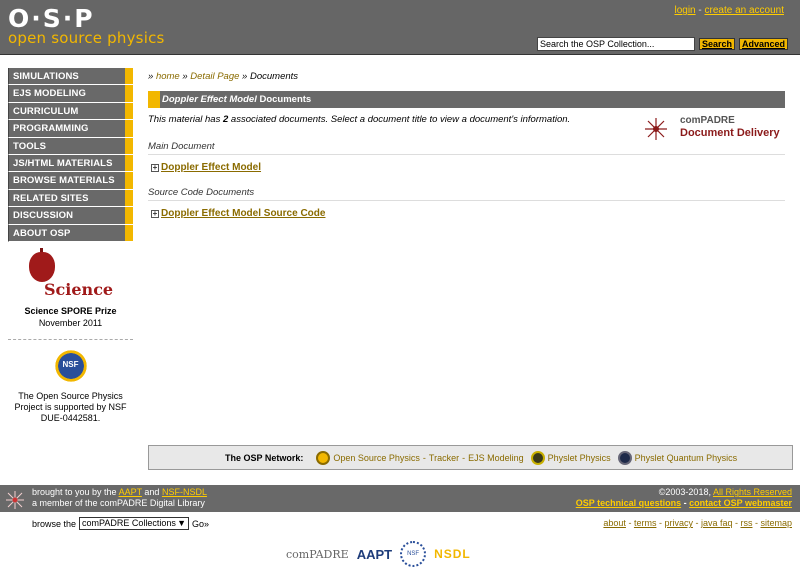 This screenshot has height=574, width=800. What do you see at coordinates (717, 523) in the screenshot?
I see `java-faq-link: java faq` at bounding box center [717, 523].